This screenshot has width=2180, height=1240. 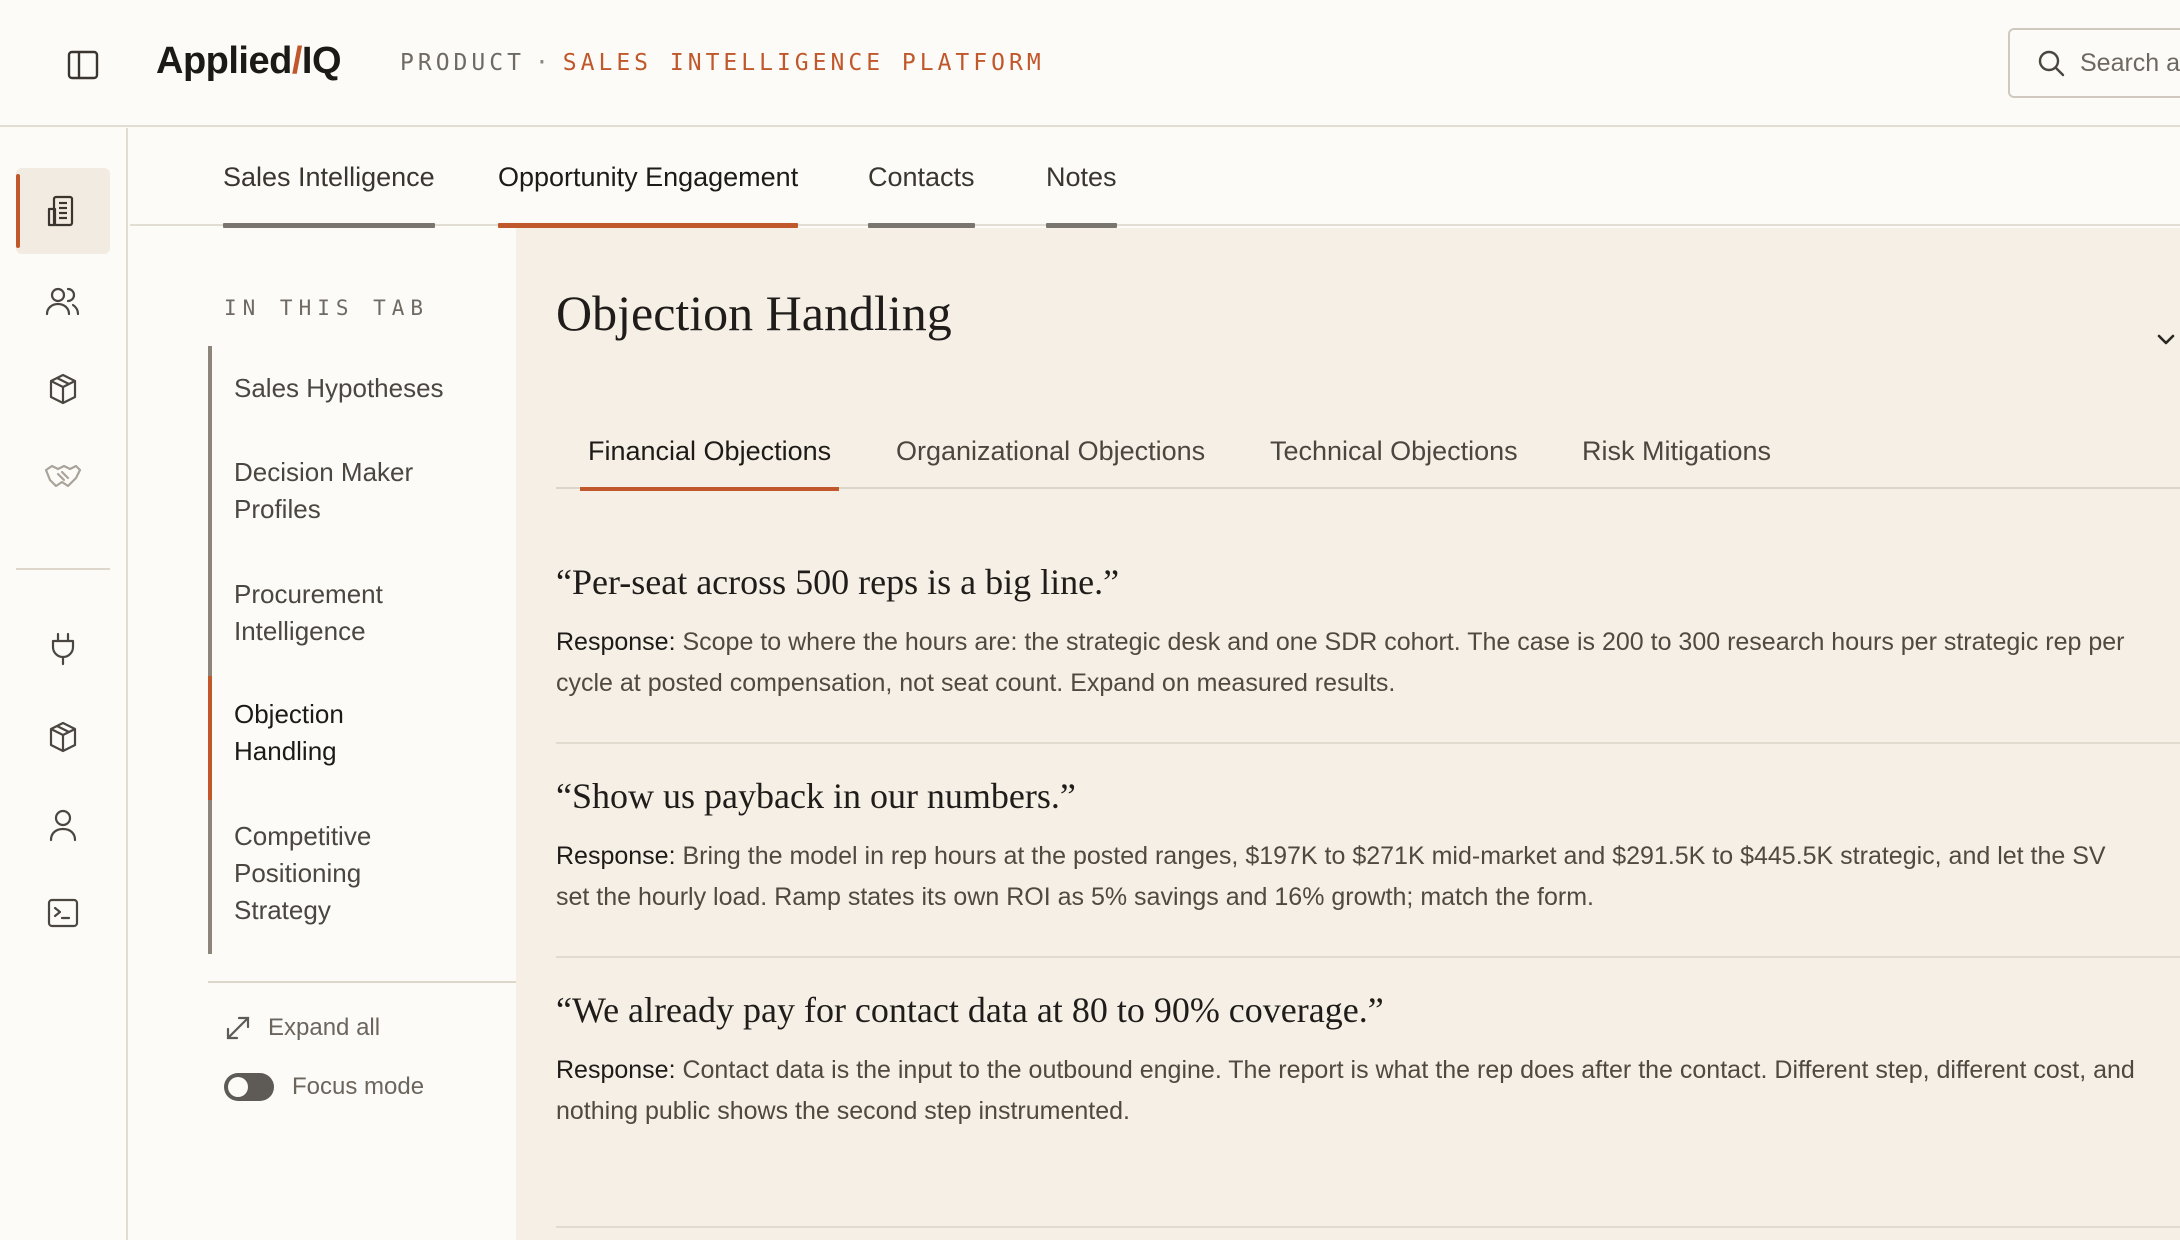 I want to click on nav-item-sales-hypotheses: Sales Hypotheses, so click(x=354, y=388).